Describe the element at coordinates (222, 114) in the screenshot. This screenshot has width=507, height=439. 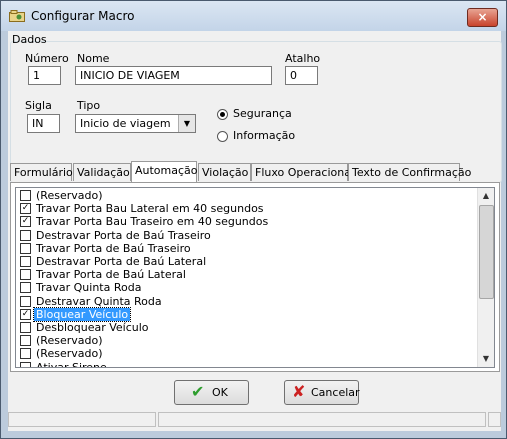
I see `radio-seguranca` at that location.